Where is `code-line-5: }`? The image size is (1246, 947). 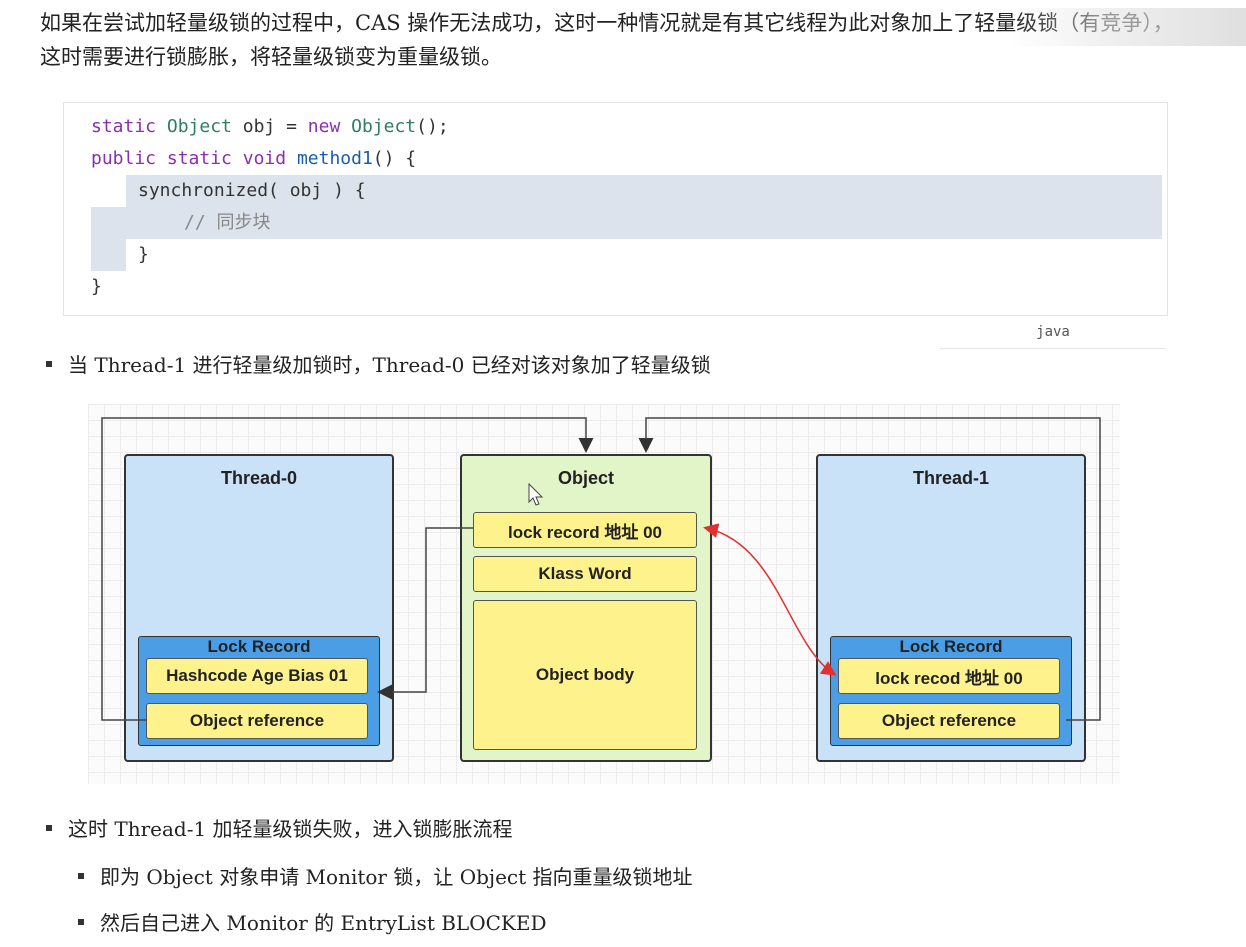 code-line-5: } is located at coordinates (143, 254).